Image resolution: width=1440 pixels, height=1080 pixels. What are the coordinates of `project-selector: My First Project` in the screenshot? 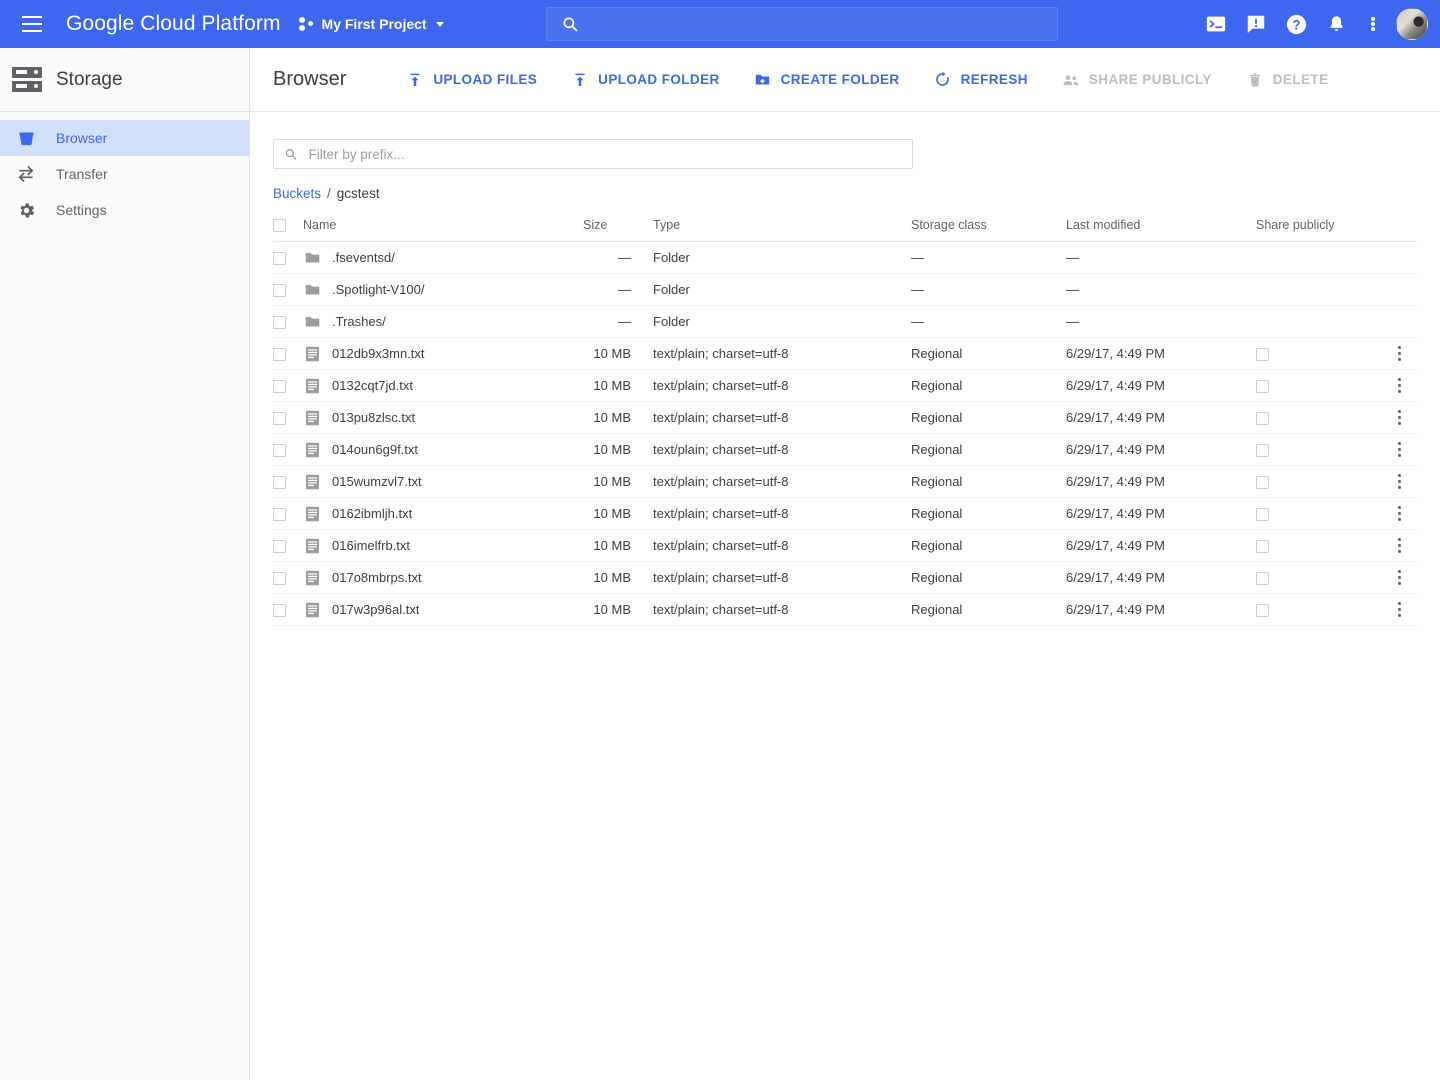 It's located at (371, 24).